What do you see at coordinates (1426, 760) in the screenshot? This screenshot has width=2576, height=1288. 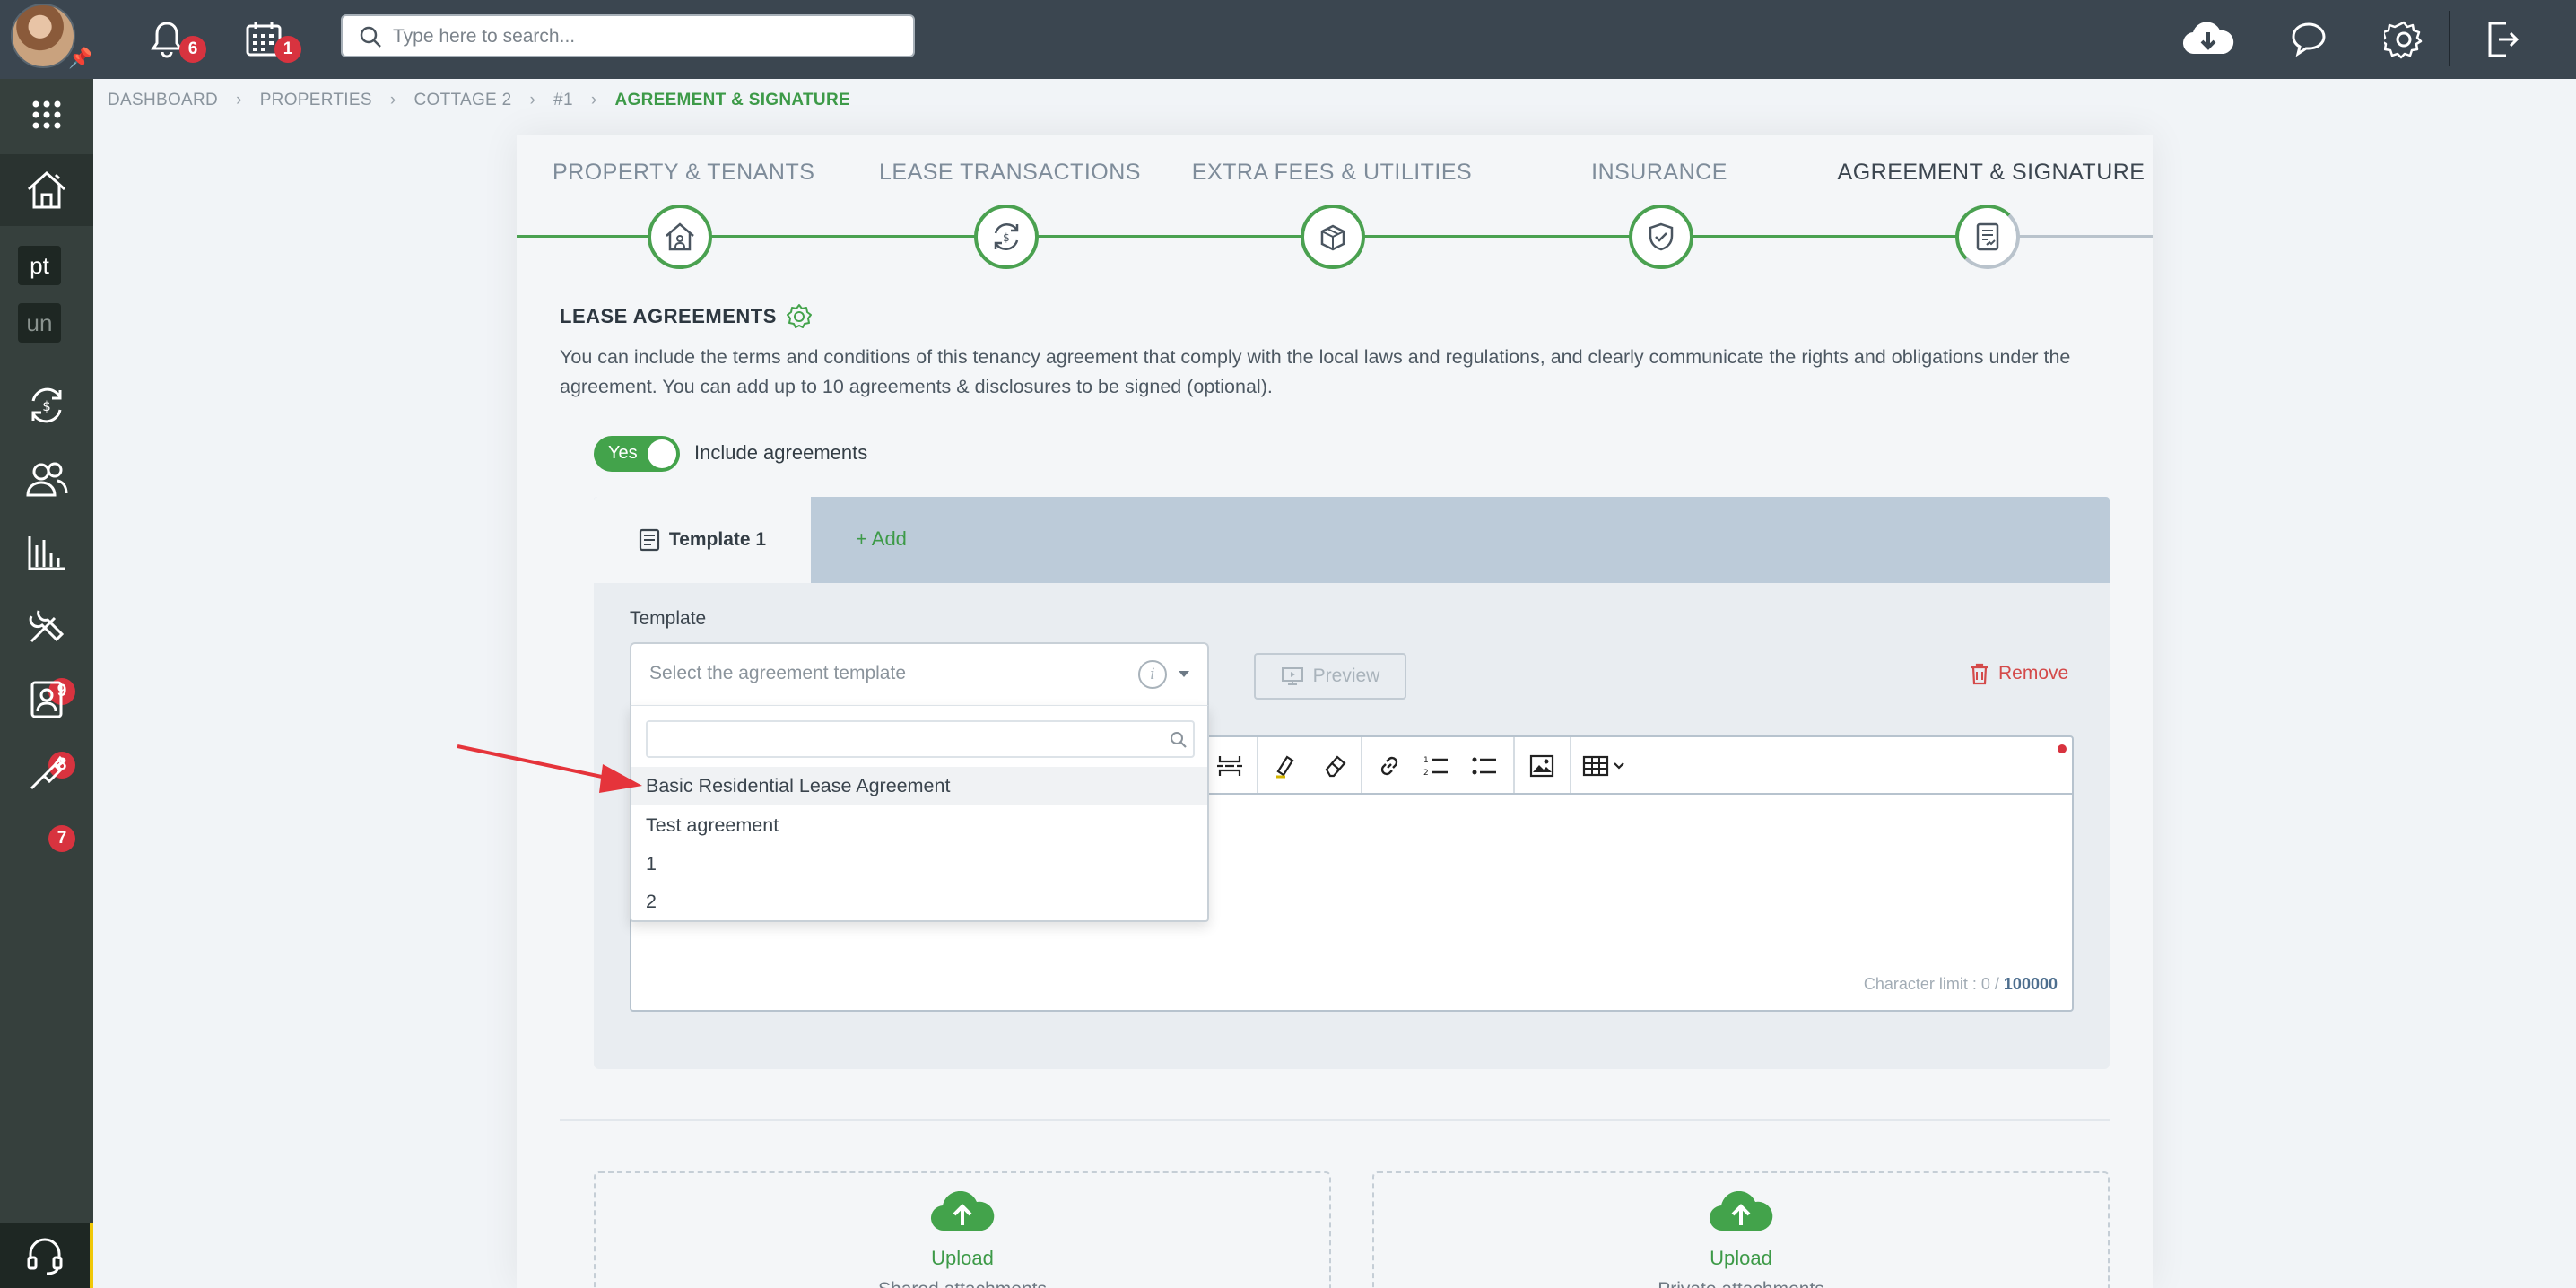 I see `svg-text: 1` at bounding box center [1426, 760].